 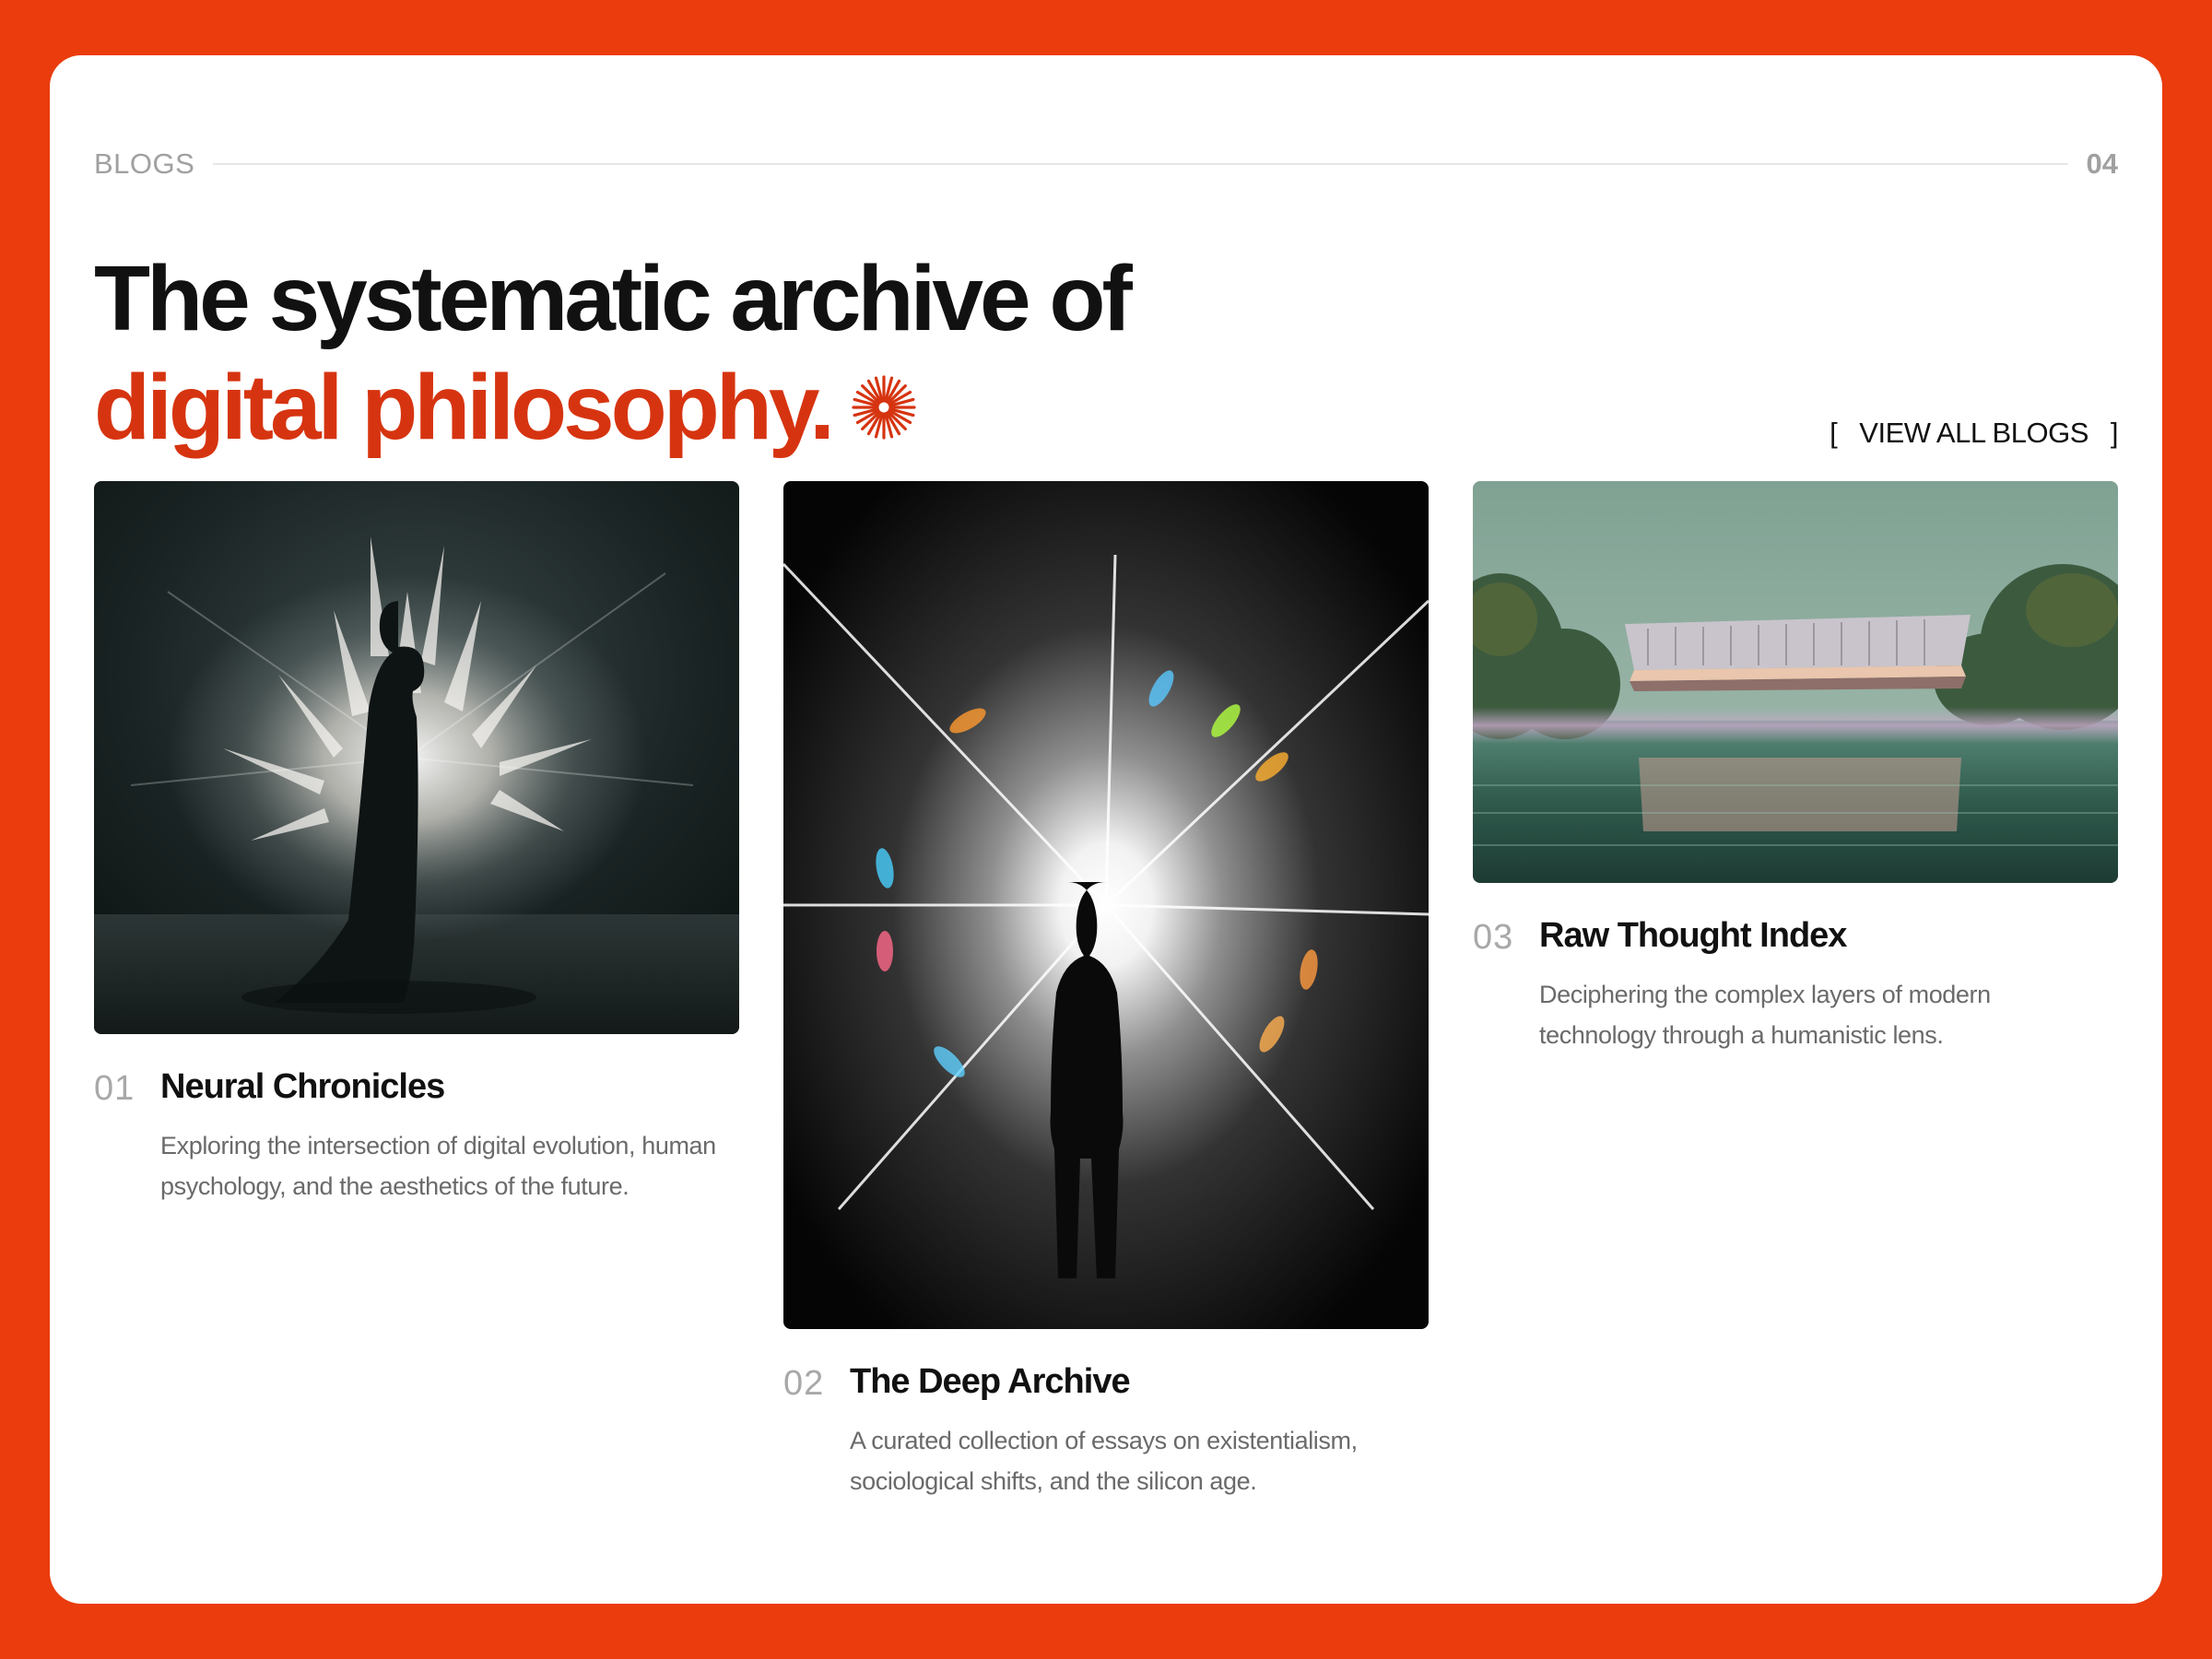 What do you see at coordinates (2114, 433) in the screenshot?
I see `bracket-close: ]` at bounding box center [2114, 433].